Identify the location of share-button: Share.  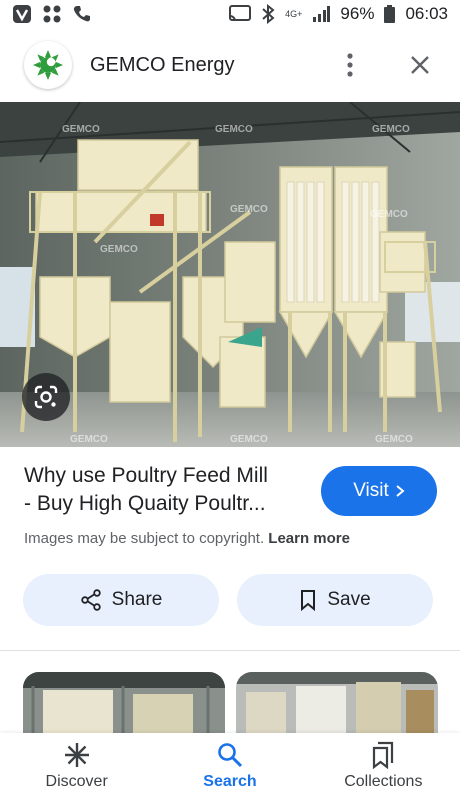
(121, 600).